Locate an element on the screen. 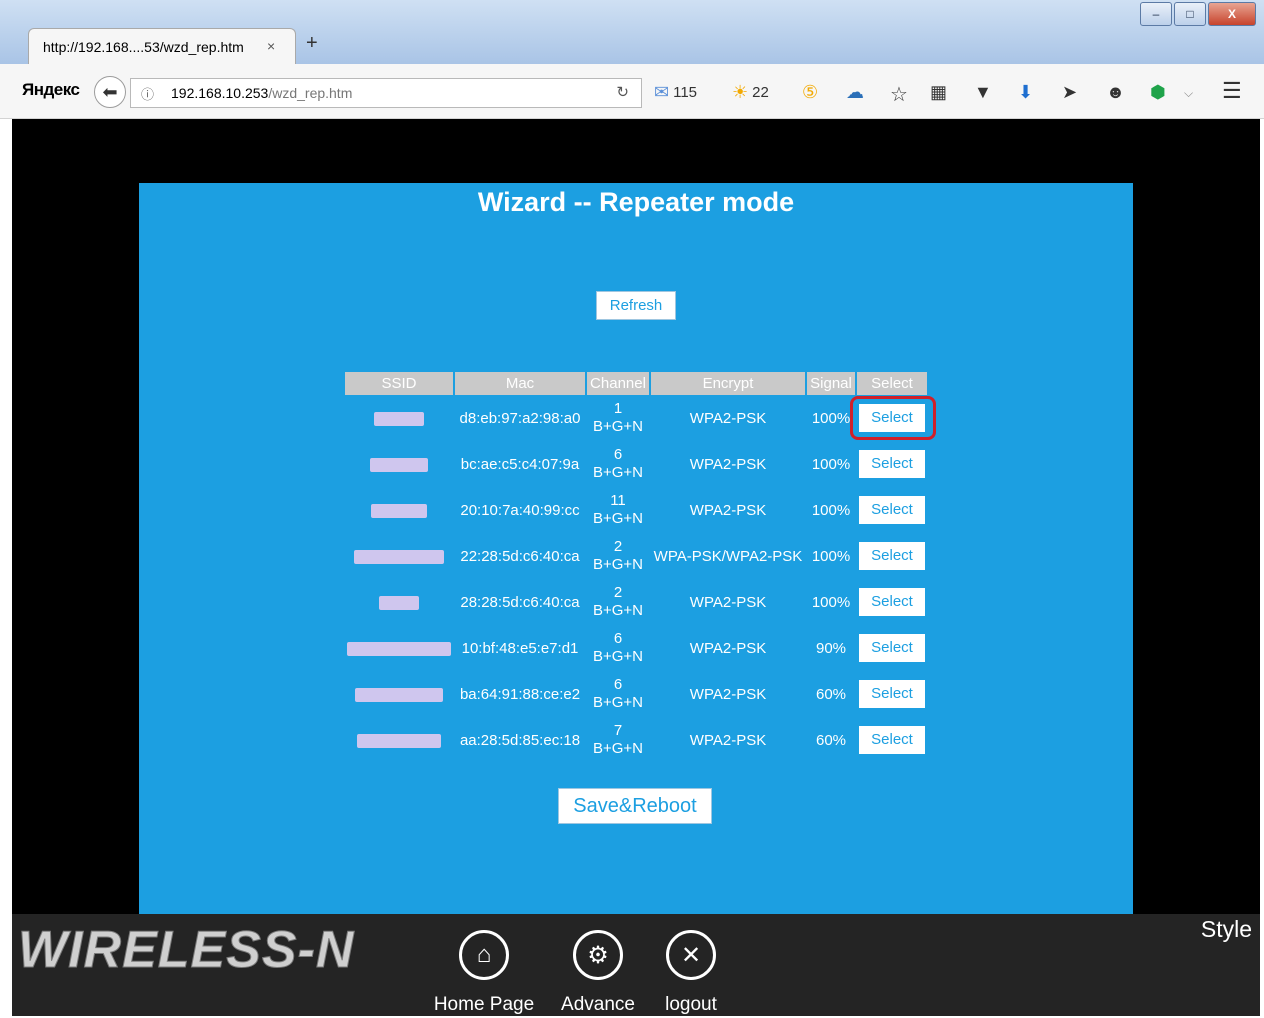 This screenshot has height=1018, width=1264. mac-cell: ba:64:91:88:ce:e2 is located at coordinates (520, 694).